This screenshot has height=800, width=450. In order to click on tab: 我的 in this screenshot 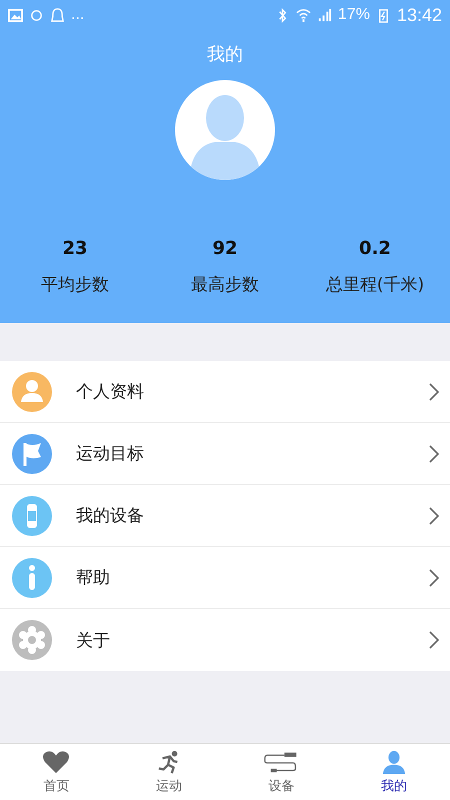, I will do `click(394, 772)`.